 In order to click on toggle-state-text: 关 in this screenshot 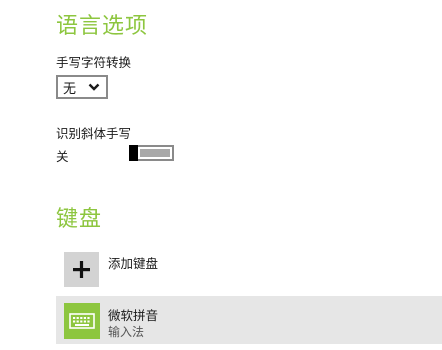, I will do `click(62, 156)`.